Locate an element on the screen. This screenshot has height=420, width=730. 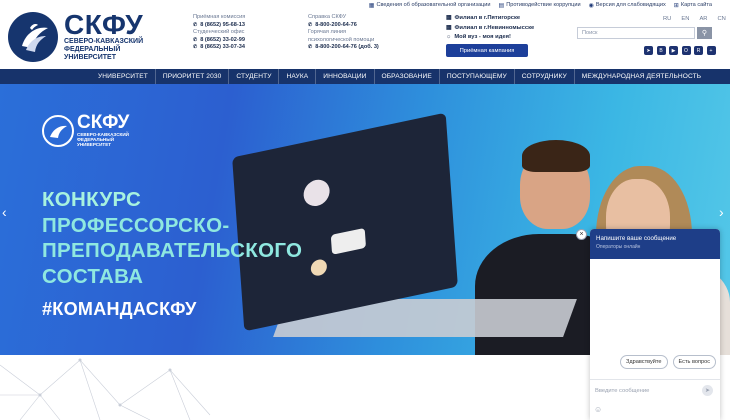
utility-link-accessibility: ◉ Версия для слабовидящих is located at coordinates (627, 5).